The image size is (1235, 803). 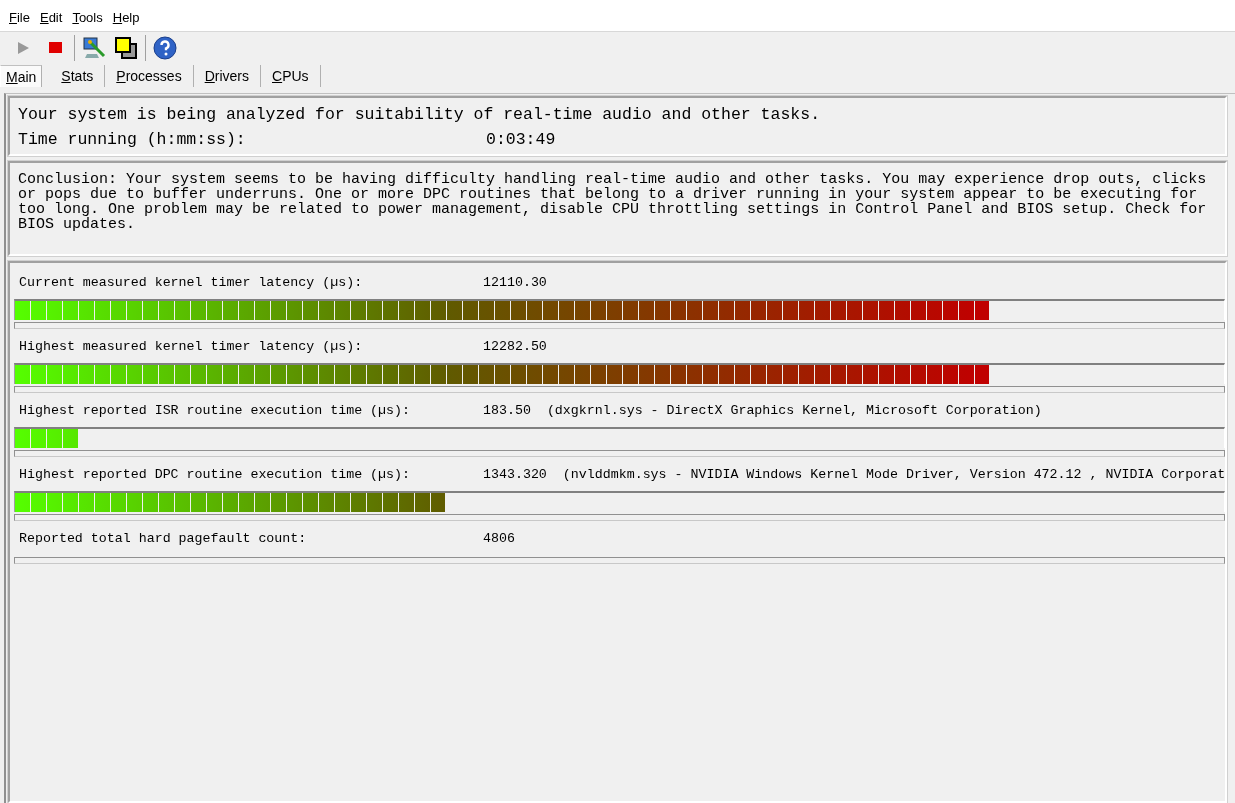 What do you see at coordinates (499, 538) in the screenshot?
I see `metric-value: 4806` at bounding box center [499, 538].